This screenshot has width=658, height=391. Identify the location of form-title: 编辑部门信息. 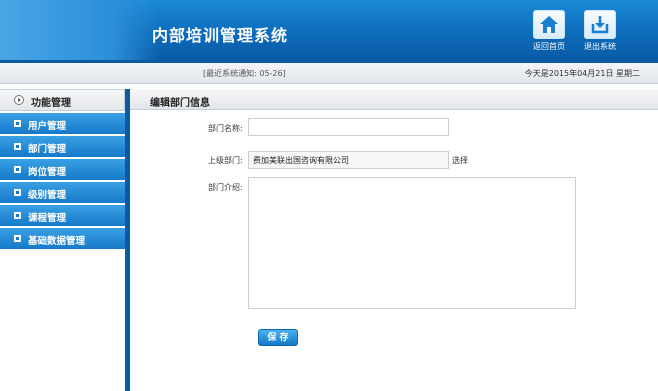
(180, 103).